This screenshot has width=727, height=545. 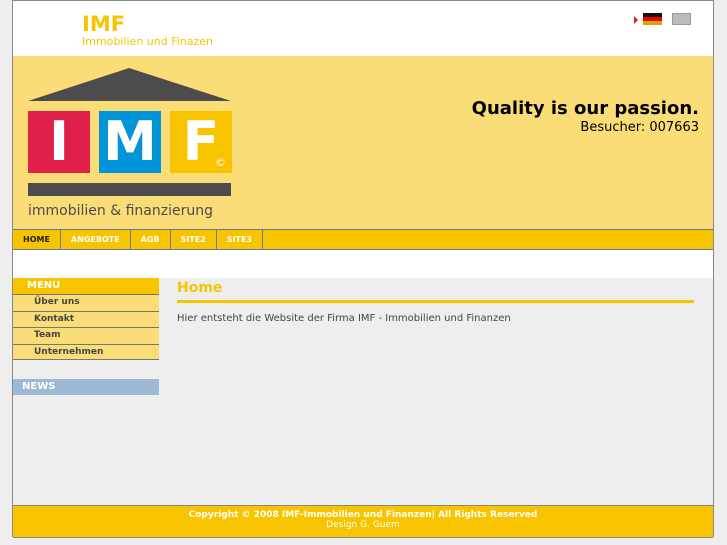 I want to click on site-brand: IMF, so click(x=103, y=24).